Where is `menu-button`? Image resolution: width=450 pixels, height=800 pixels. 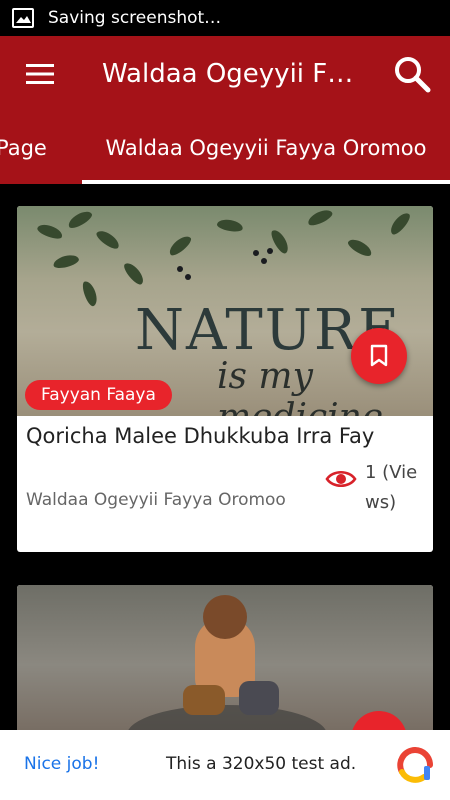 menu-button is located at coordinates (40, 74).